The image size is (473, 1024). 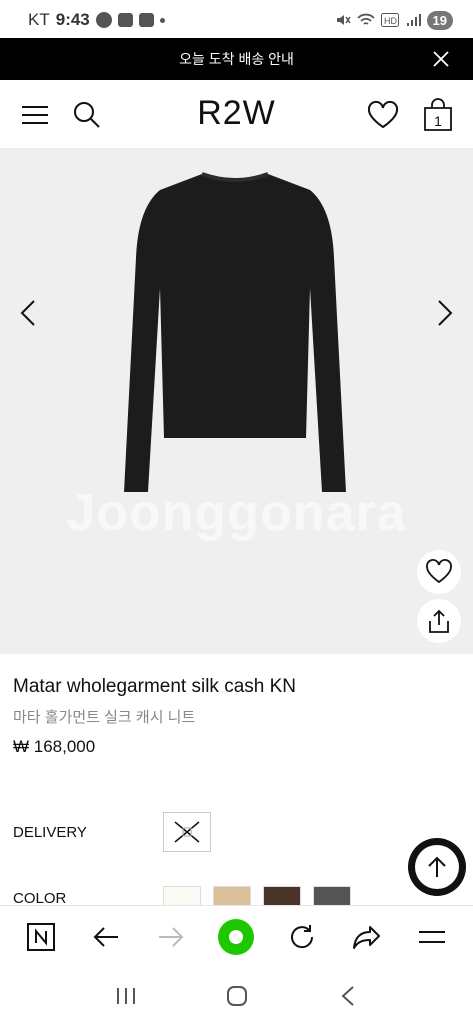 I want to click on naver-n-icon, so click(x=40, y=936).